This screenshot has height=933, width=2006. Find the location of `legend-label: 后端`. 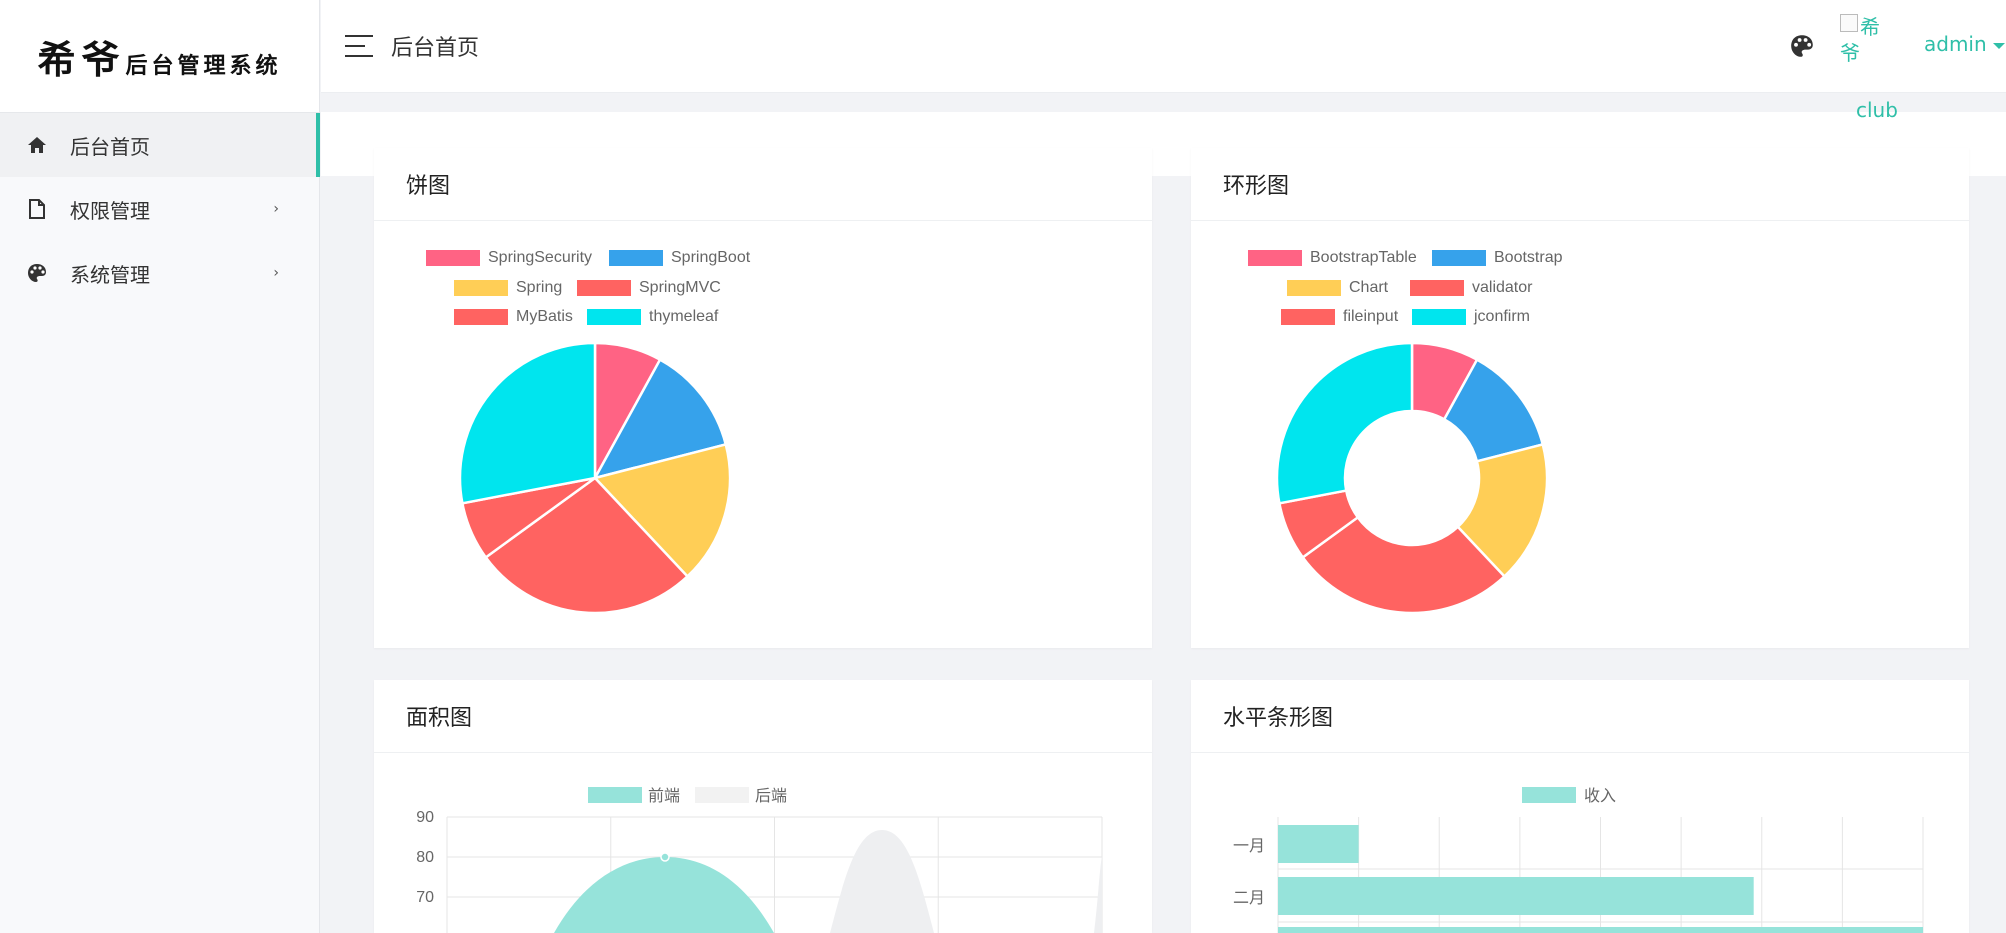

legend-label: 后端 is located at coordinates (771, 796).